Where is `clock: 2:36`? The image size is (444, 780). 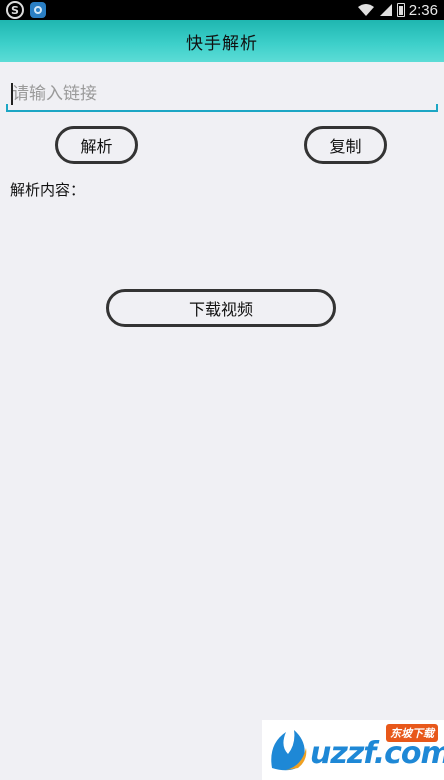 clock: 2:36 is located at coordinates (423, 10).